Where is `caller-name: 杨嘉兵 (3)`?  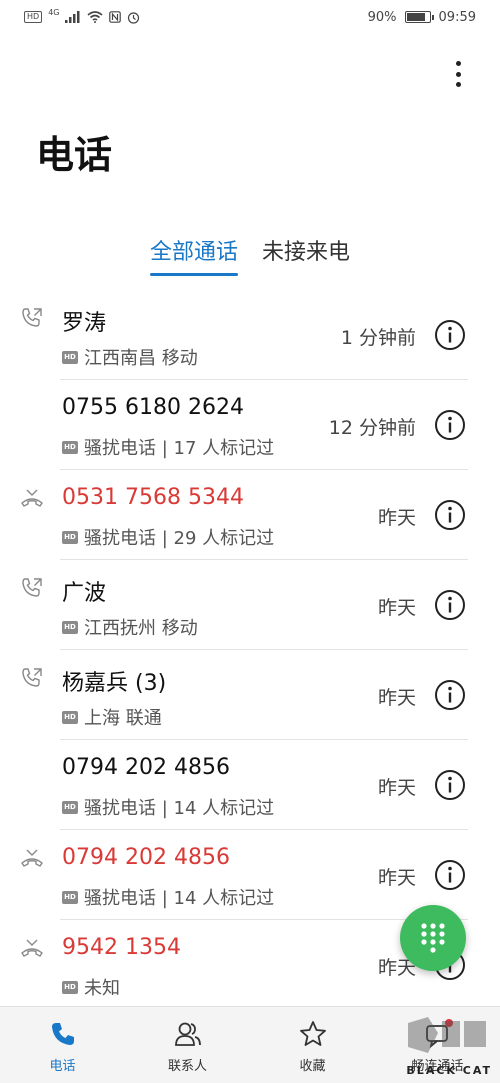
caller-name: 杨嘉兵 (3) is located at coordinates (114, 683).